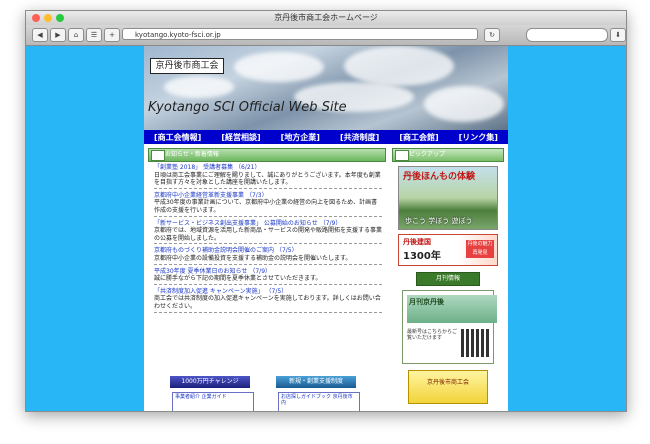 This screenshot has width=650, height=444. What do you see at coordinates (209, 291) in the screenshot?
I see `news-item-title: 「共済制度加入促進 キャンペーン実施」` at bounding box center [209, 291].